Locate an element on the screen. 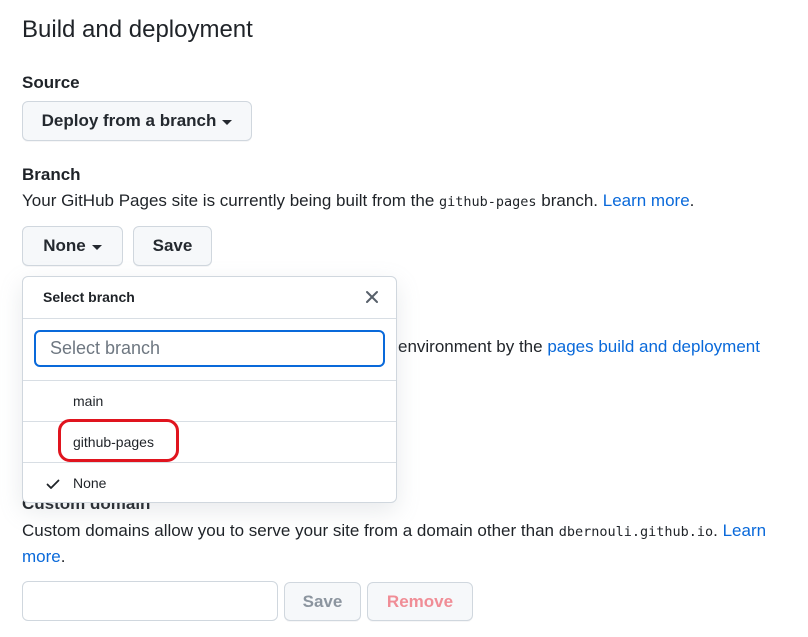 Image resolution: width=808 pixels, height=637 pixels. menu-filter is located at coordinates (209, 350).